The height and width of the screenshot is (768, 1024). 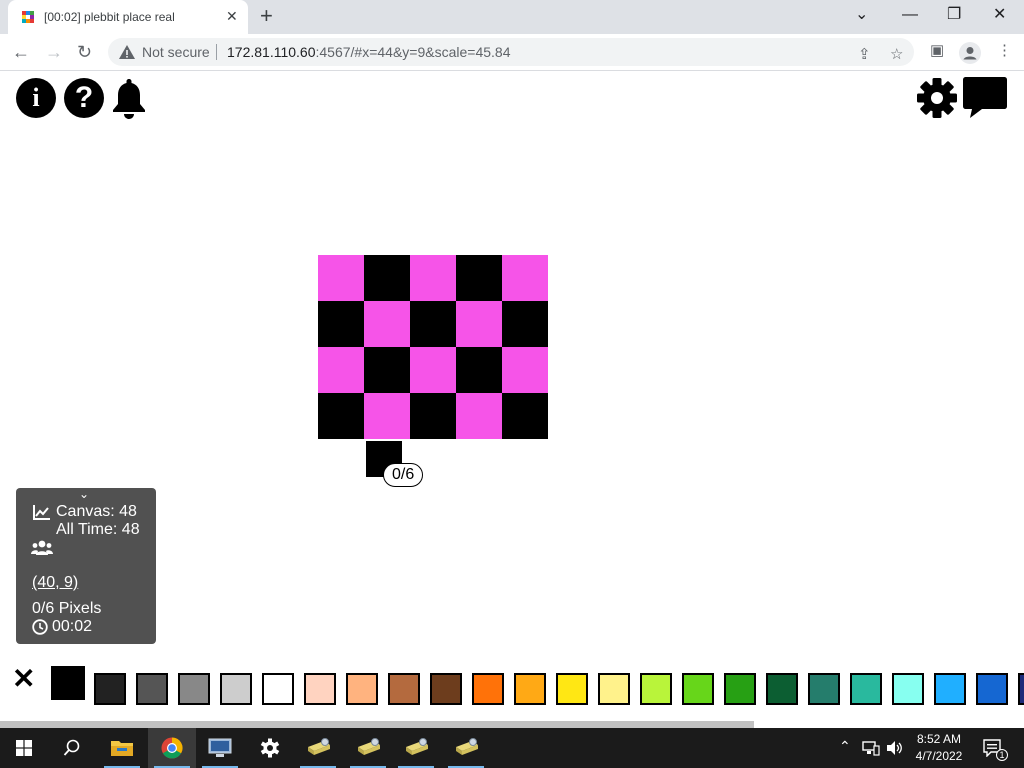 I want to click on chrome-icon, so click(x=172, y=748).